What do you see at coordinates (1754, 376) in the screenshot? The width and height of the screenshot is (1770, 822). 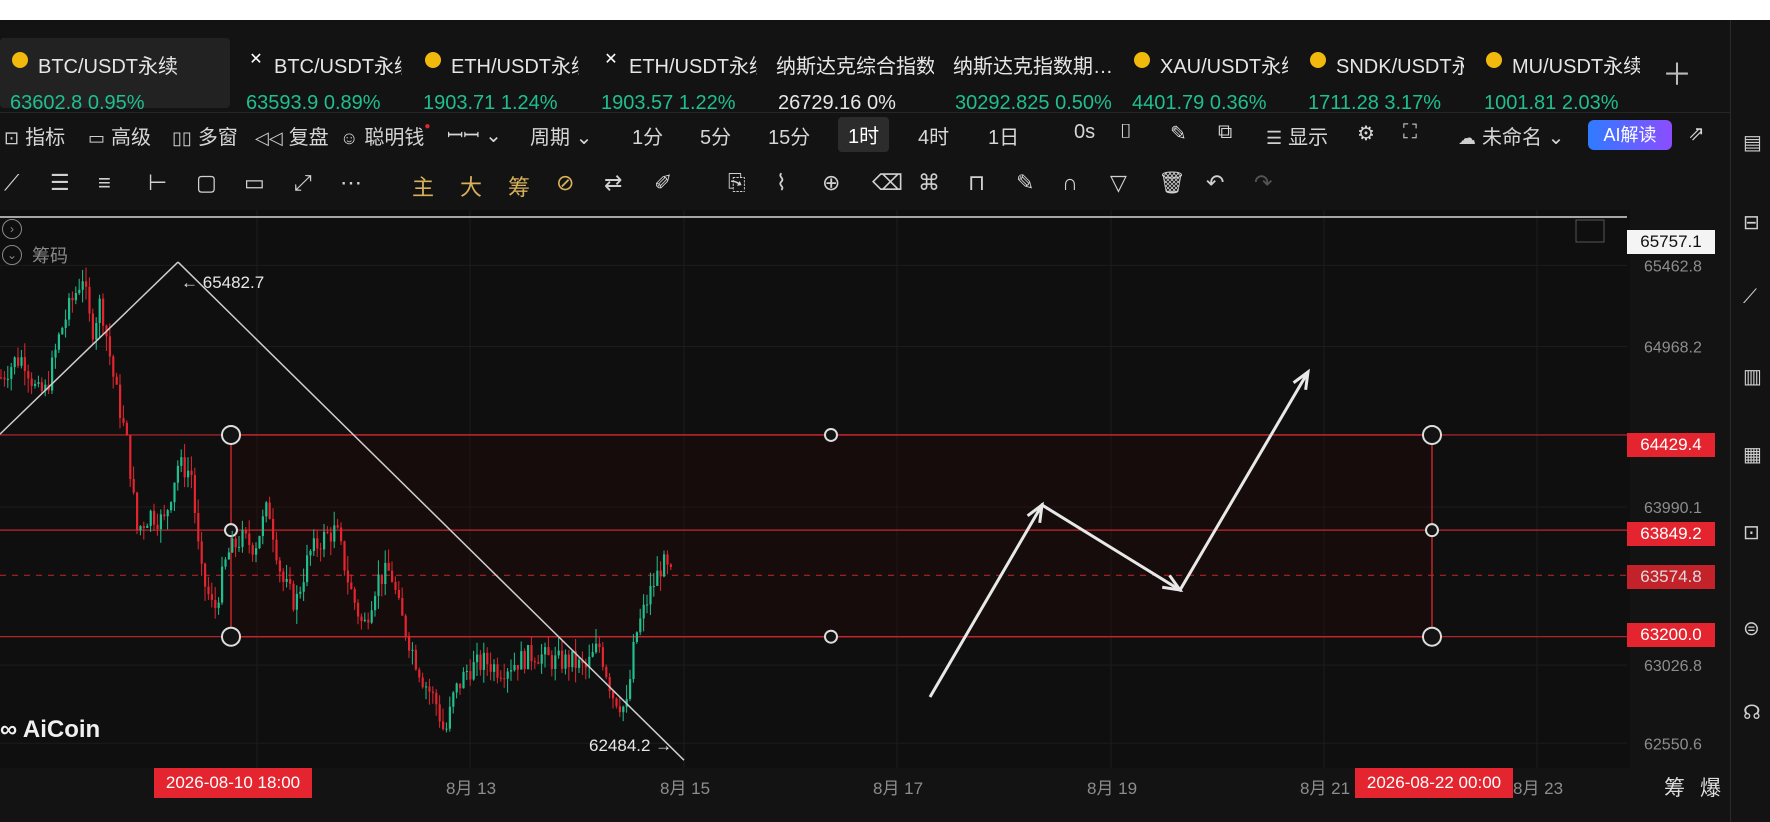 I see `stats-icon: ▥` at bounding box center [1754, 376].